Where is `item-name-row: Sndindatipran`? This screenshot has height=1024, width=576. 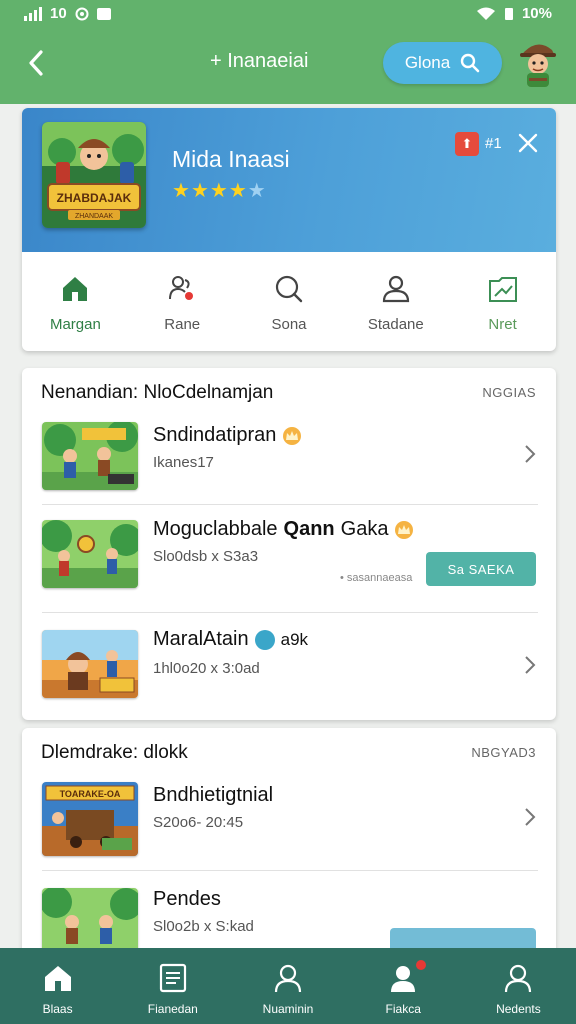 item-name-row: Sndindatipran is located at coordinates (227, 435).